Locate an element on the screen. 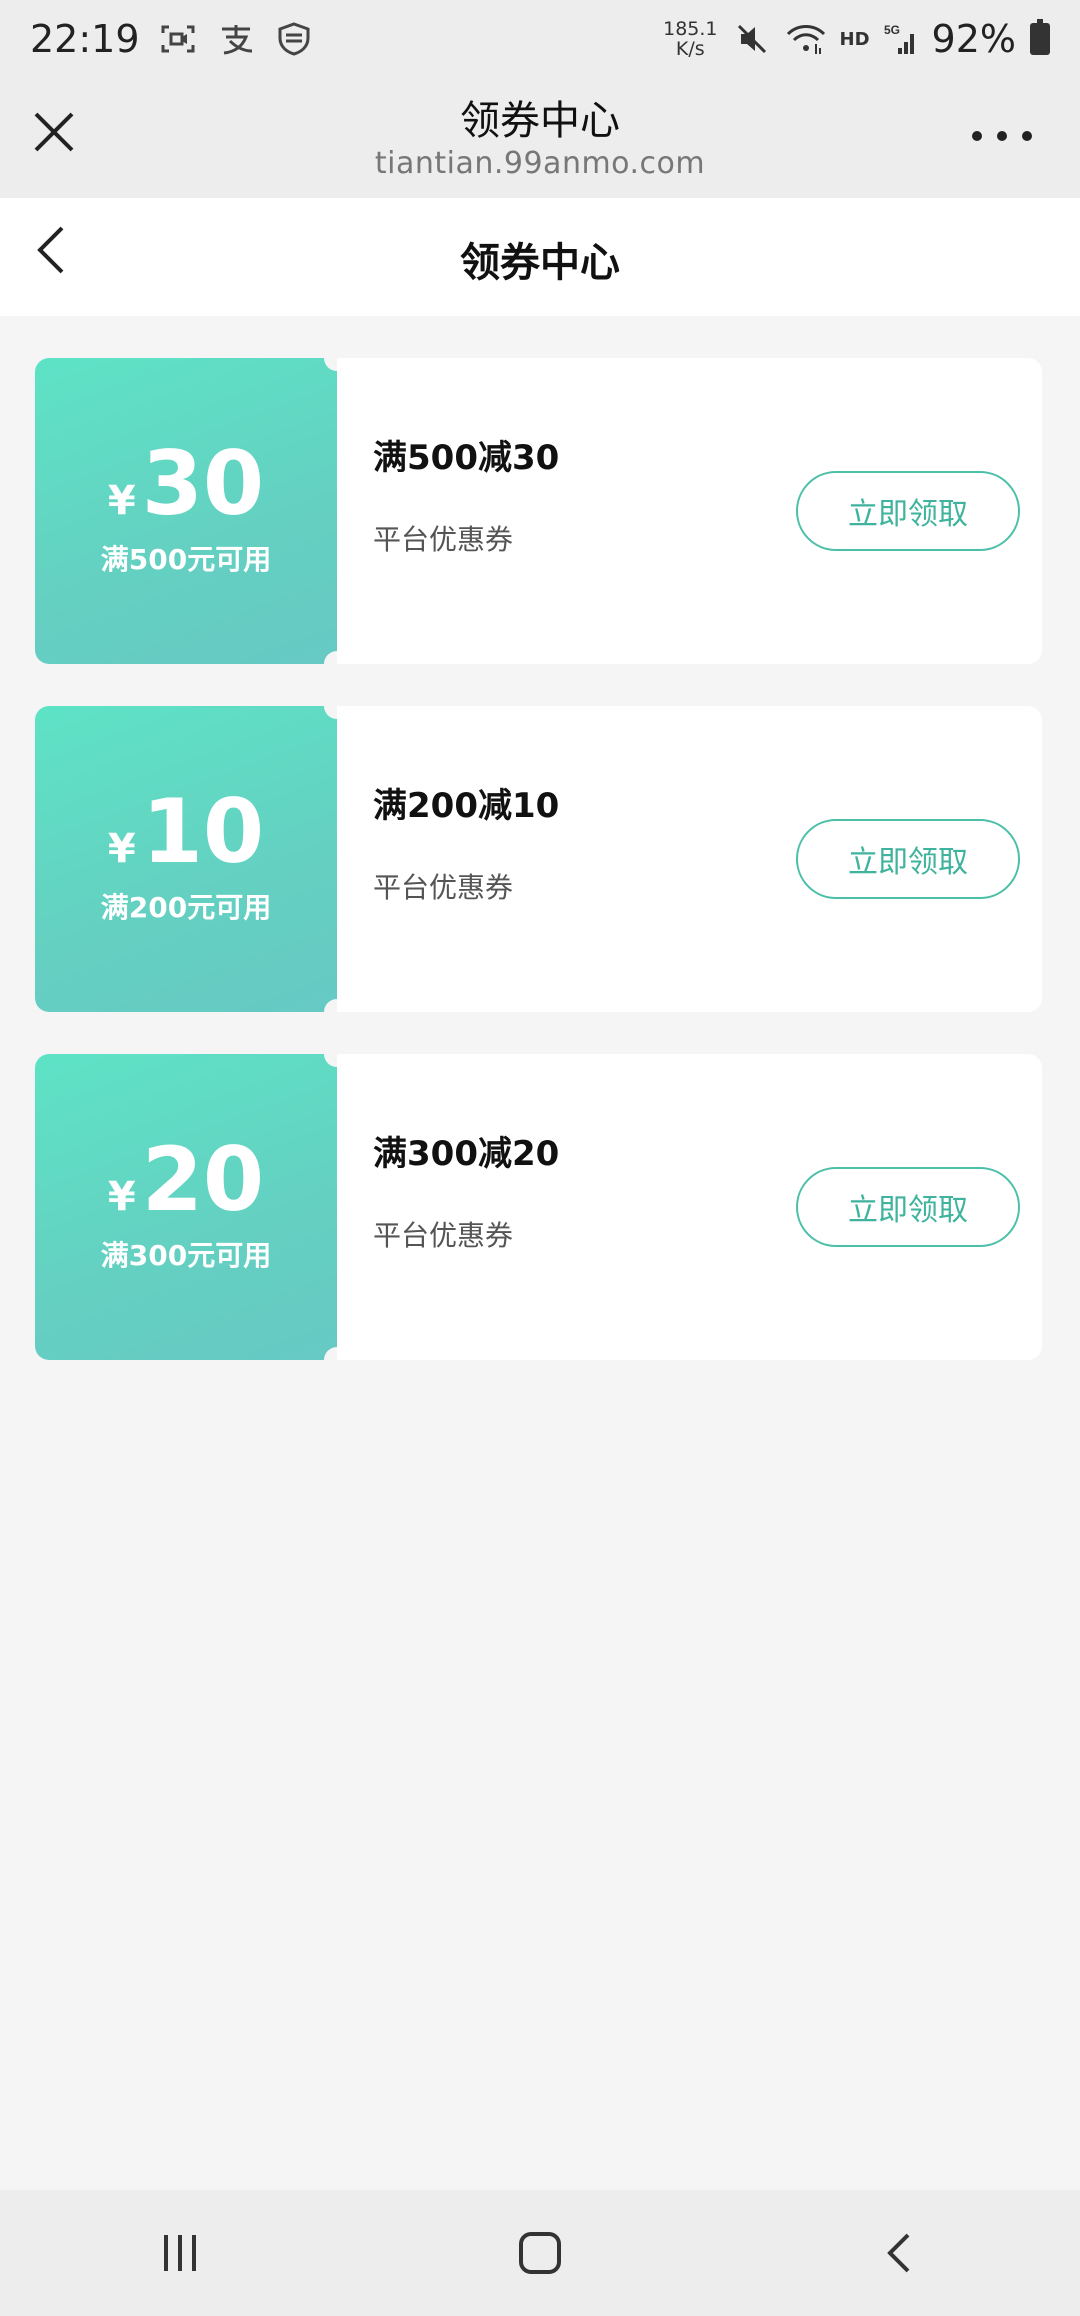 The image size is (1080, 2316). coupon-value-panel: ¥ 30 满500元可用 is located at coordinates (192, 511).